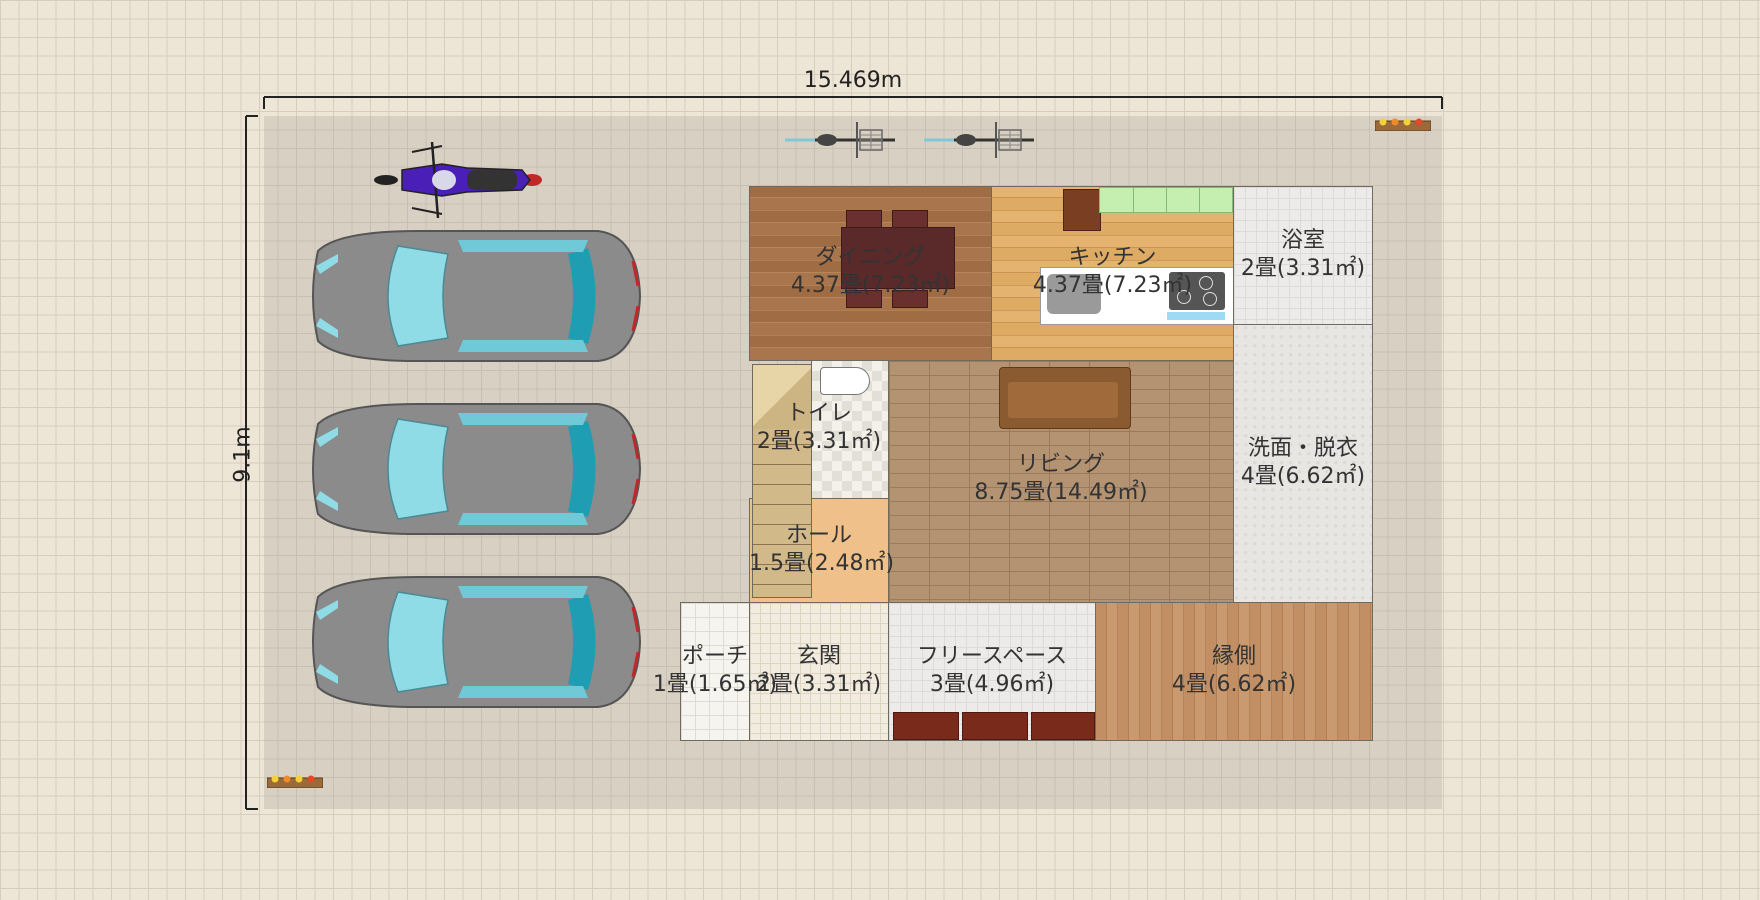 This screenshot has width=1760, height=900. Describe the element at coordinates (870, 257) in the screenshot. I see `room-name: ダイニング` at that location.